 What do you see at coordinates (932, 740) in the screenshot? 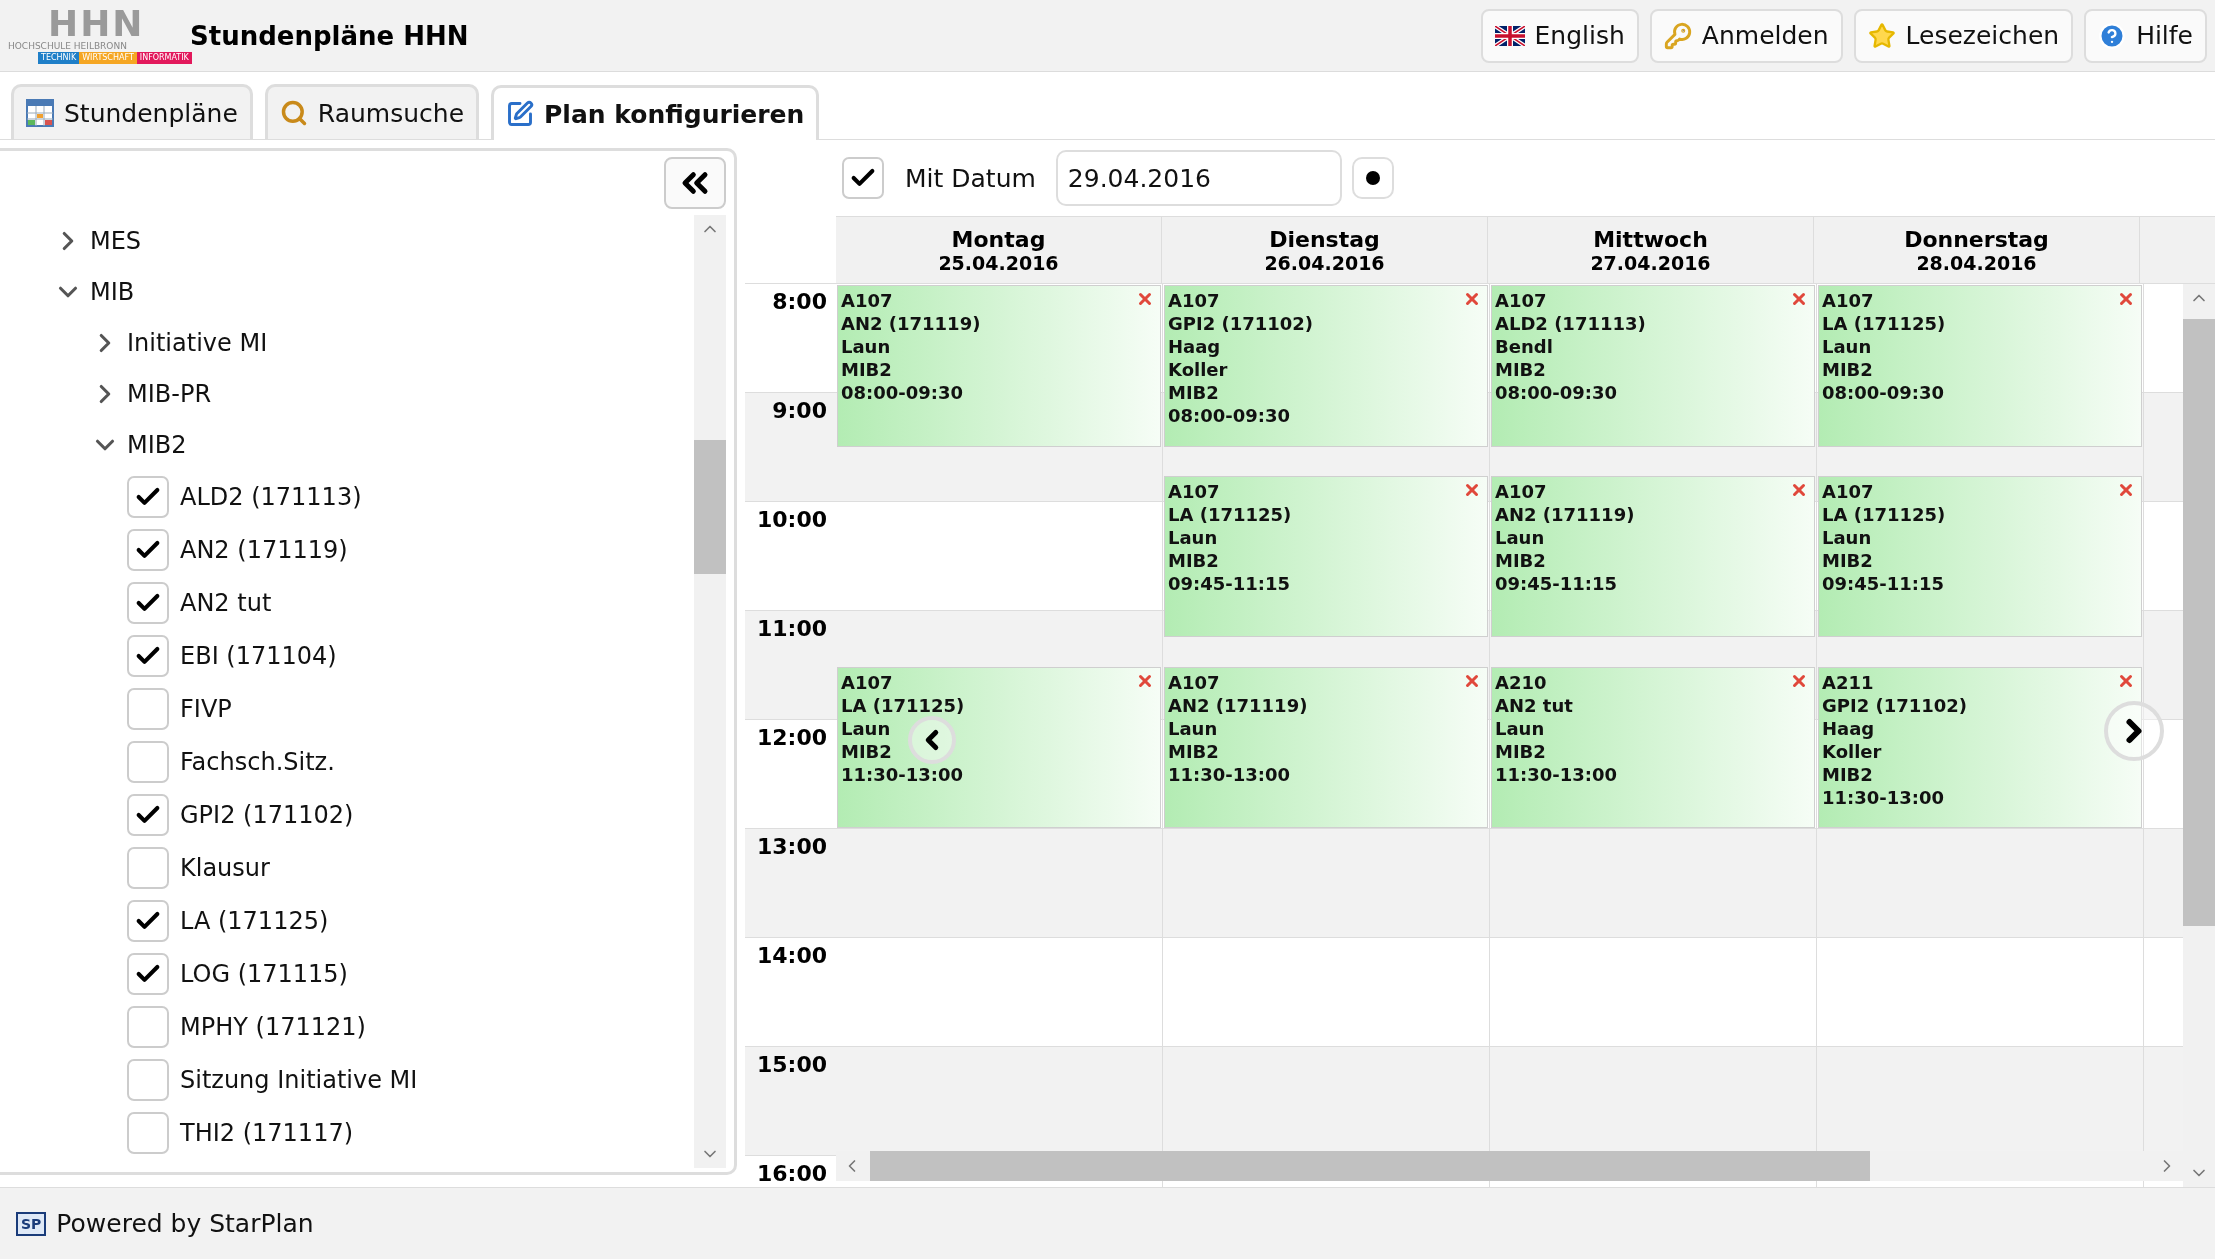
I see `previous-button` at bounding box center [932, 740].